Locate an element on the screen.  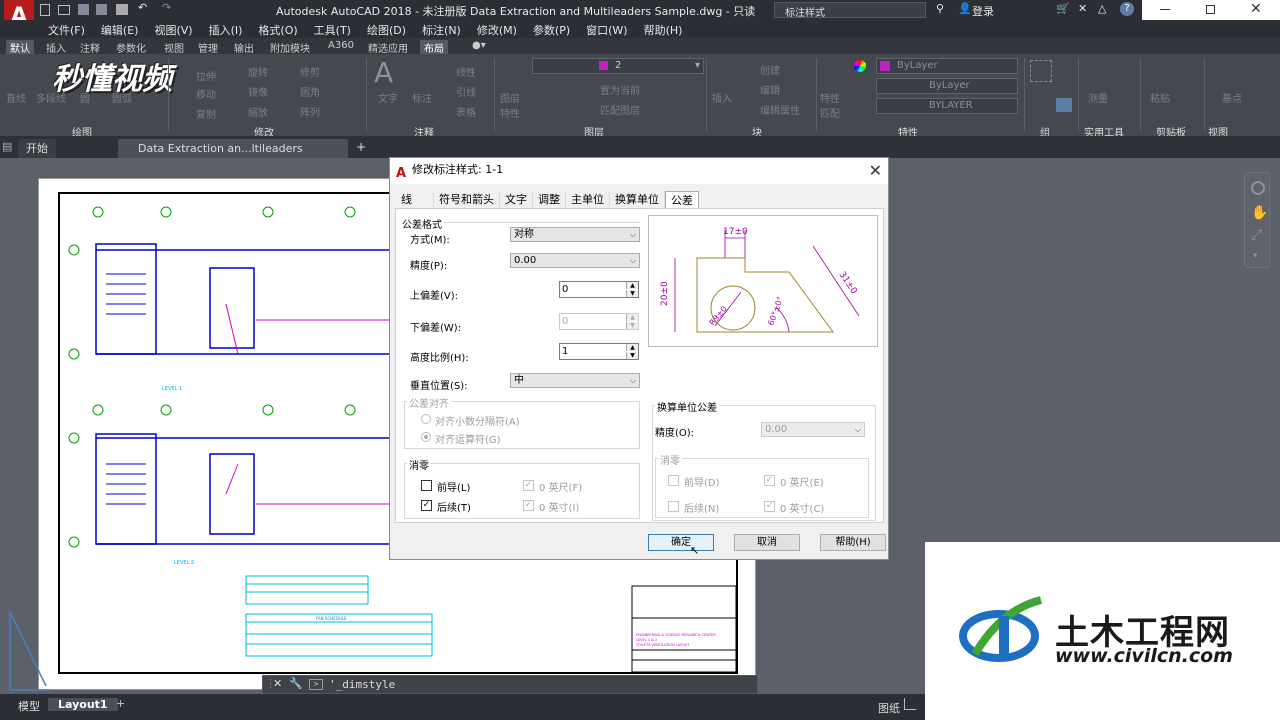
menu-parametric: 参数(P) is located at coordinates (551, 30).